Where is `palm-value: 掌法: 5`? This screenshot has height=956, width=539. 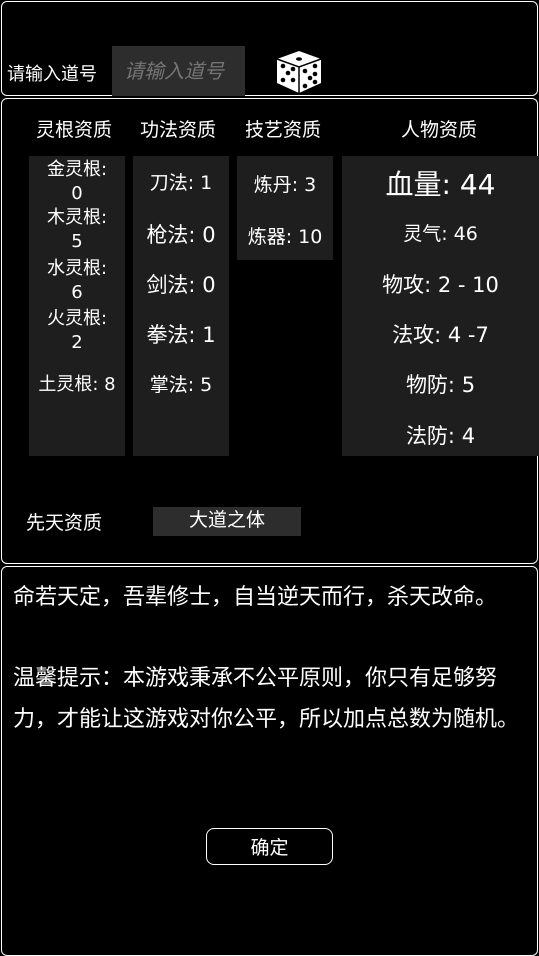
palm-value: 掌法: 5 is located at coordinates (181, 385).